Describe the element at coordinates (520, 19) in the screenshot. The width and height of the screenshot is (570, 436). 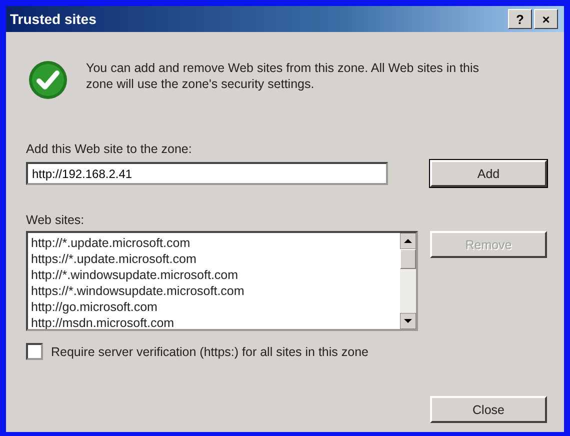
I see `help-button: ?` at that location.